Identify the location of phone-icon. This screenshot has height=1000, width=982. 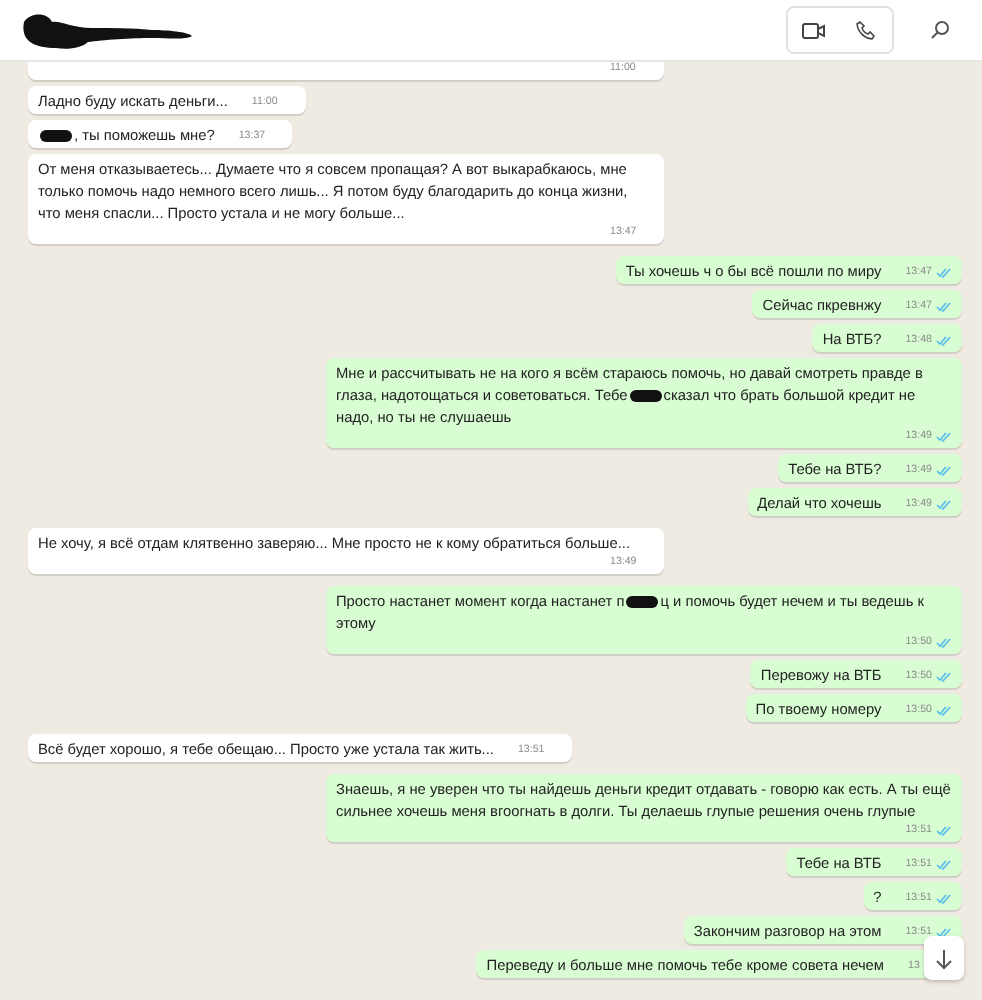
(866, 30).